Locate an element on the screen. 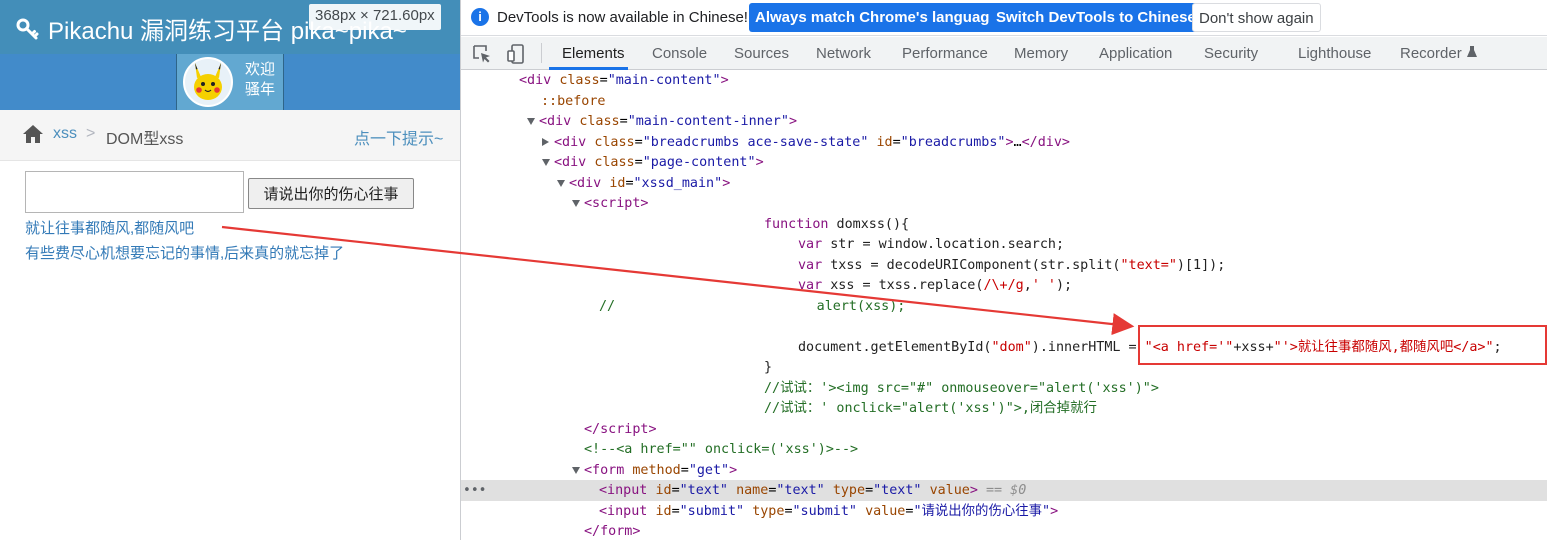  tab-application: Application is located at coordinates (1135, 53).